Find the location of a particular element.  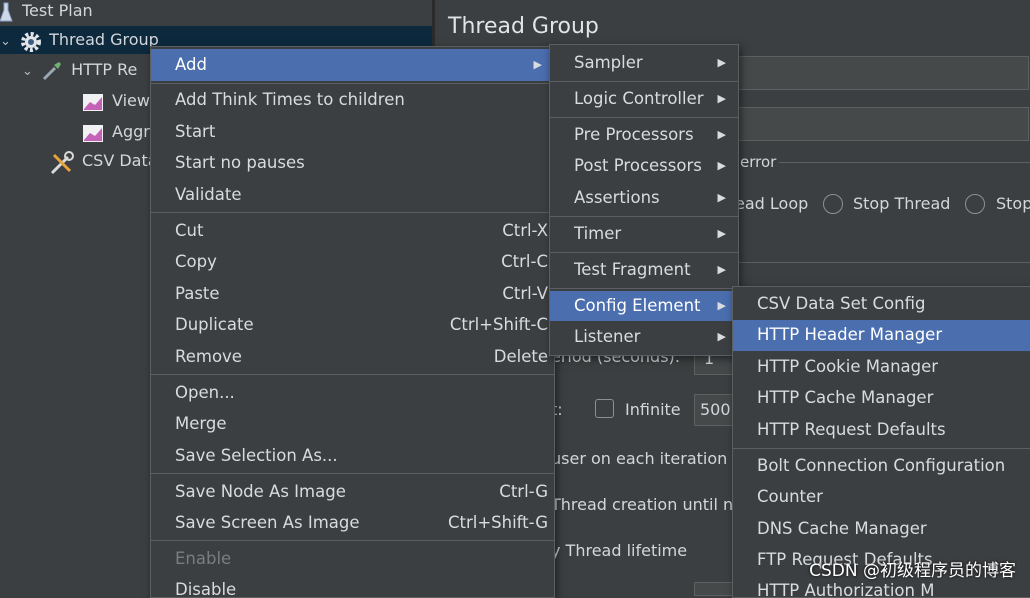

menu-item-http-request-defaults: HTTP Request Defaults is located at coordinates (881, 430).